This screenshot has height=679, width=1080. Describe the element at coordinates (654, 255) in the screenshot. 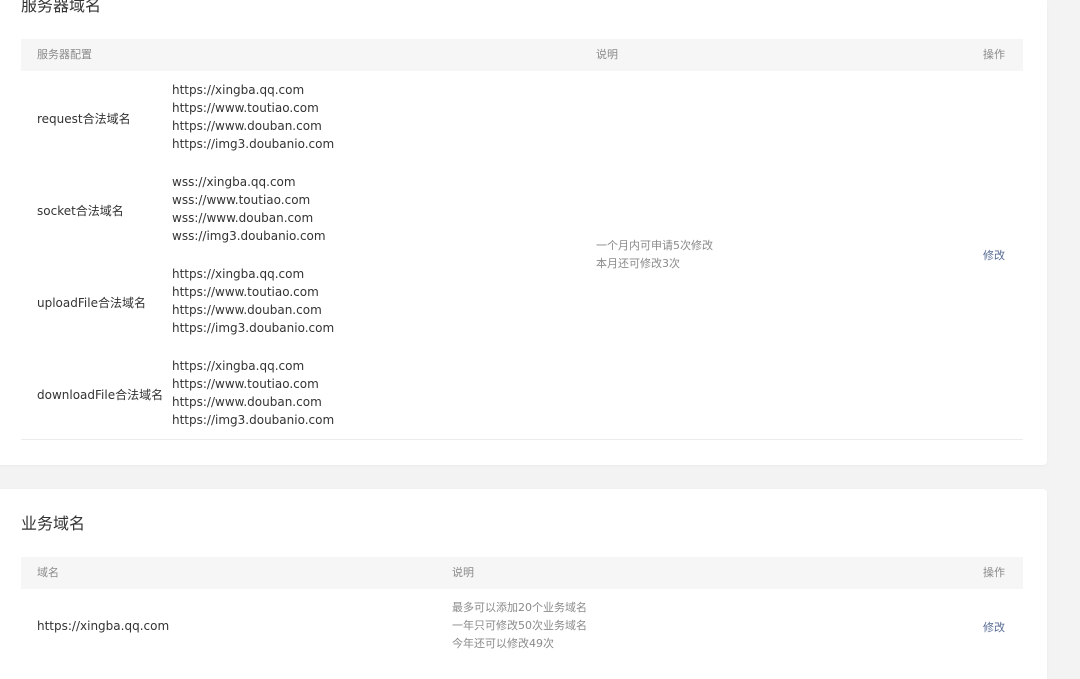

I see `server-domain-note: 一个月内可申请5次修改 本月还可修改3次` at that location.